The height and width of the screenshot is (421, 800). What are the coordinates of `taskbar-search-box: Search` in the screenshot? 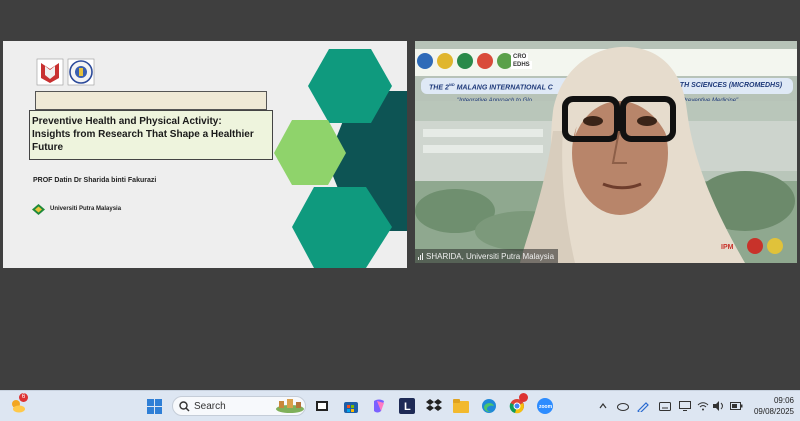 It's located at (239, 406).